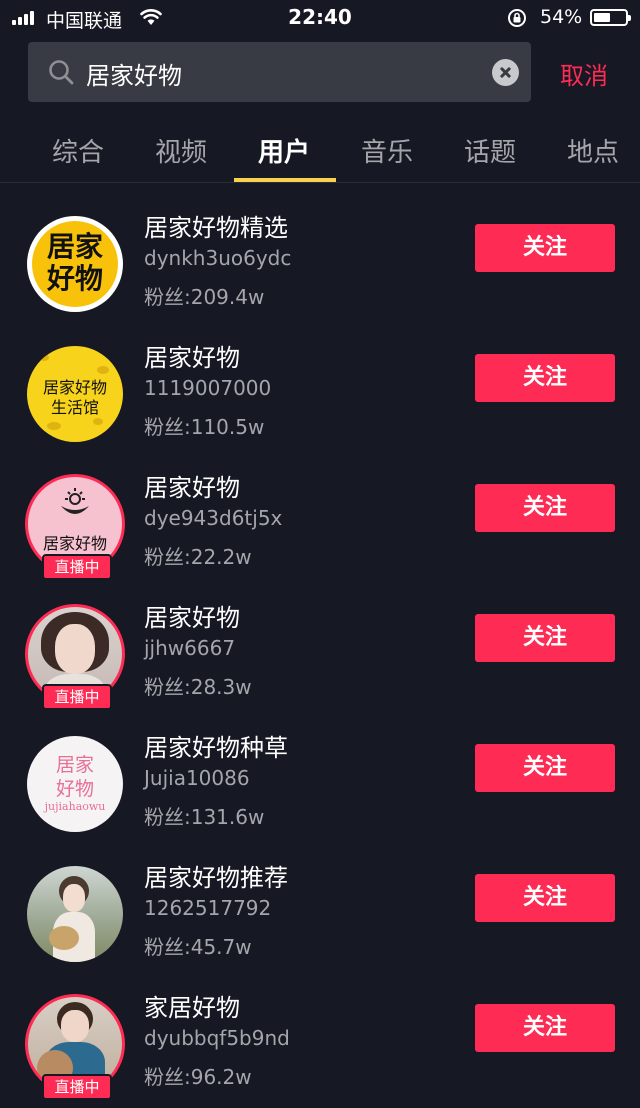  I want to click on list-item: 居家 好物 居家好物精选 dynkh3uo6ydc 粉丝:209.4w 关注, so click(320, 263).